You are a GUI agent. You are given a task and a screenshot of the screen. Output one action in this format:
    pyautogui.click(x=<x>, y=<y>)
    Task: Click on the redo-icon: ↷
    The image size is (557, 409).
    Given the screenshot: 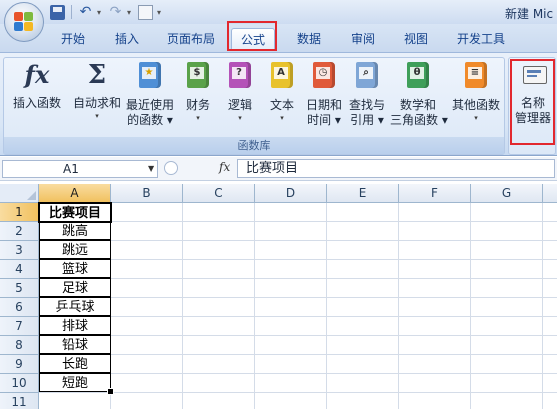 What is the action you would take?
    pyautogui.click(x=115, y=12)
    